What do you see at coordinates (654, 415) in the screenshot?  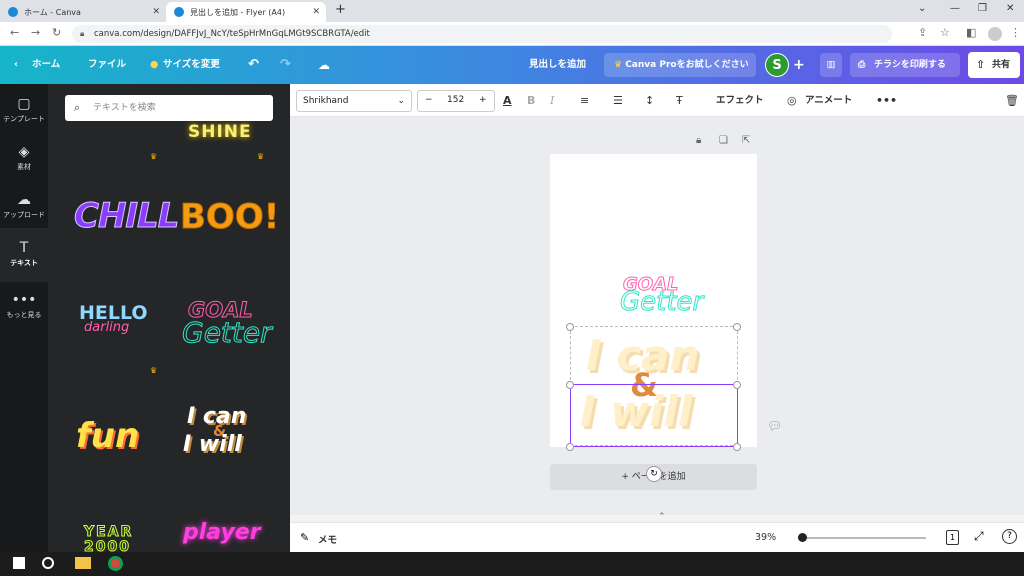 I see `selected-text-box` at bounding box center [654, 415].